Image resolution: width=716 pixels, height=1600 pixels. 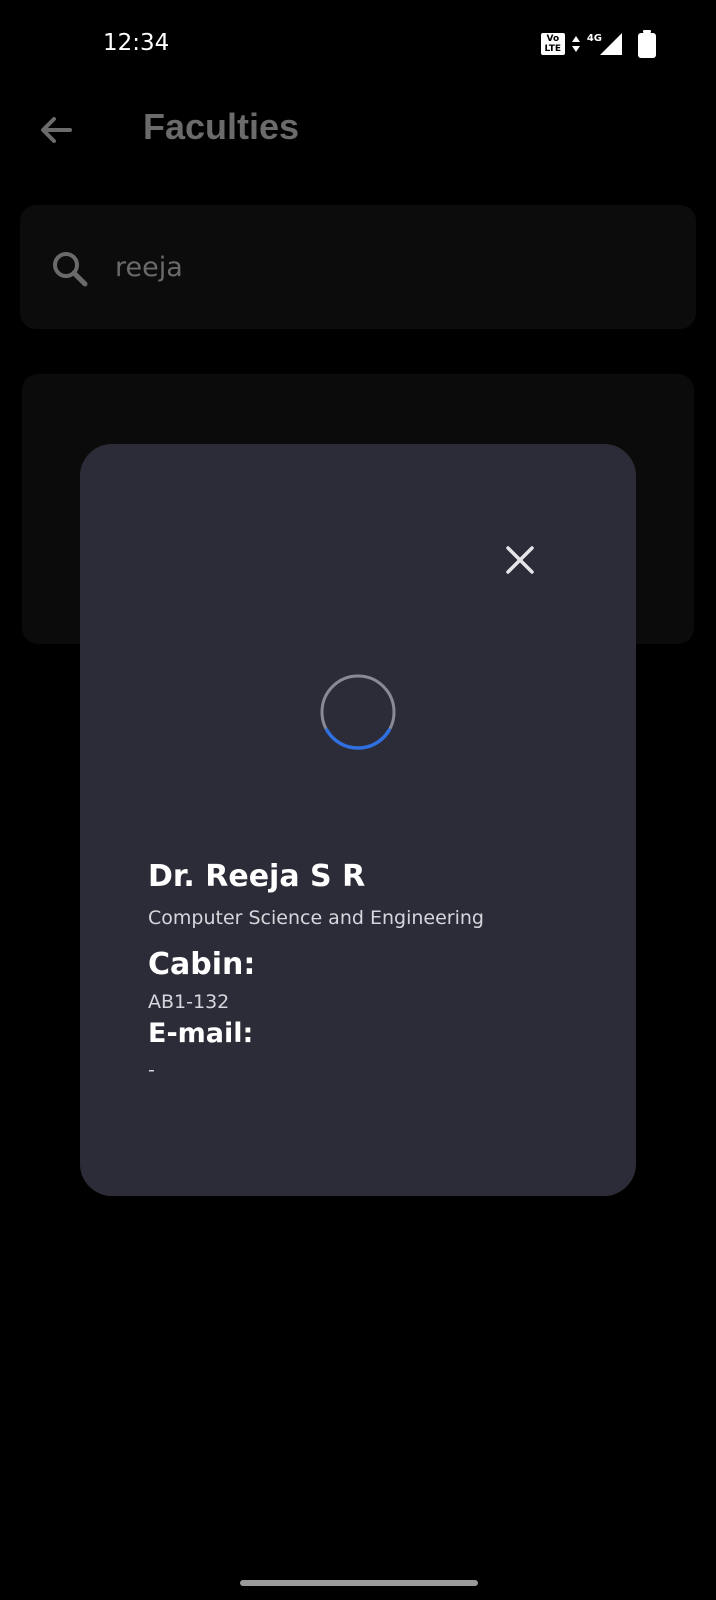 What do you see at coordinates (202, 964) in the screenshot?
I see `cabin-heading: Cabin:` at bounding box center [202, 964].